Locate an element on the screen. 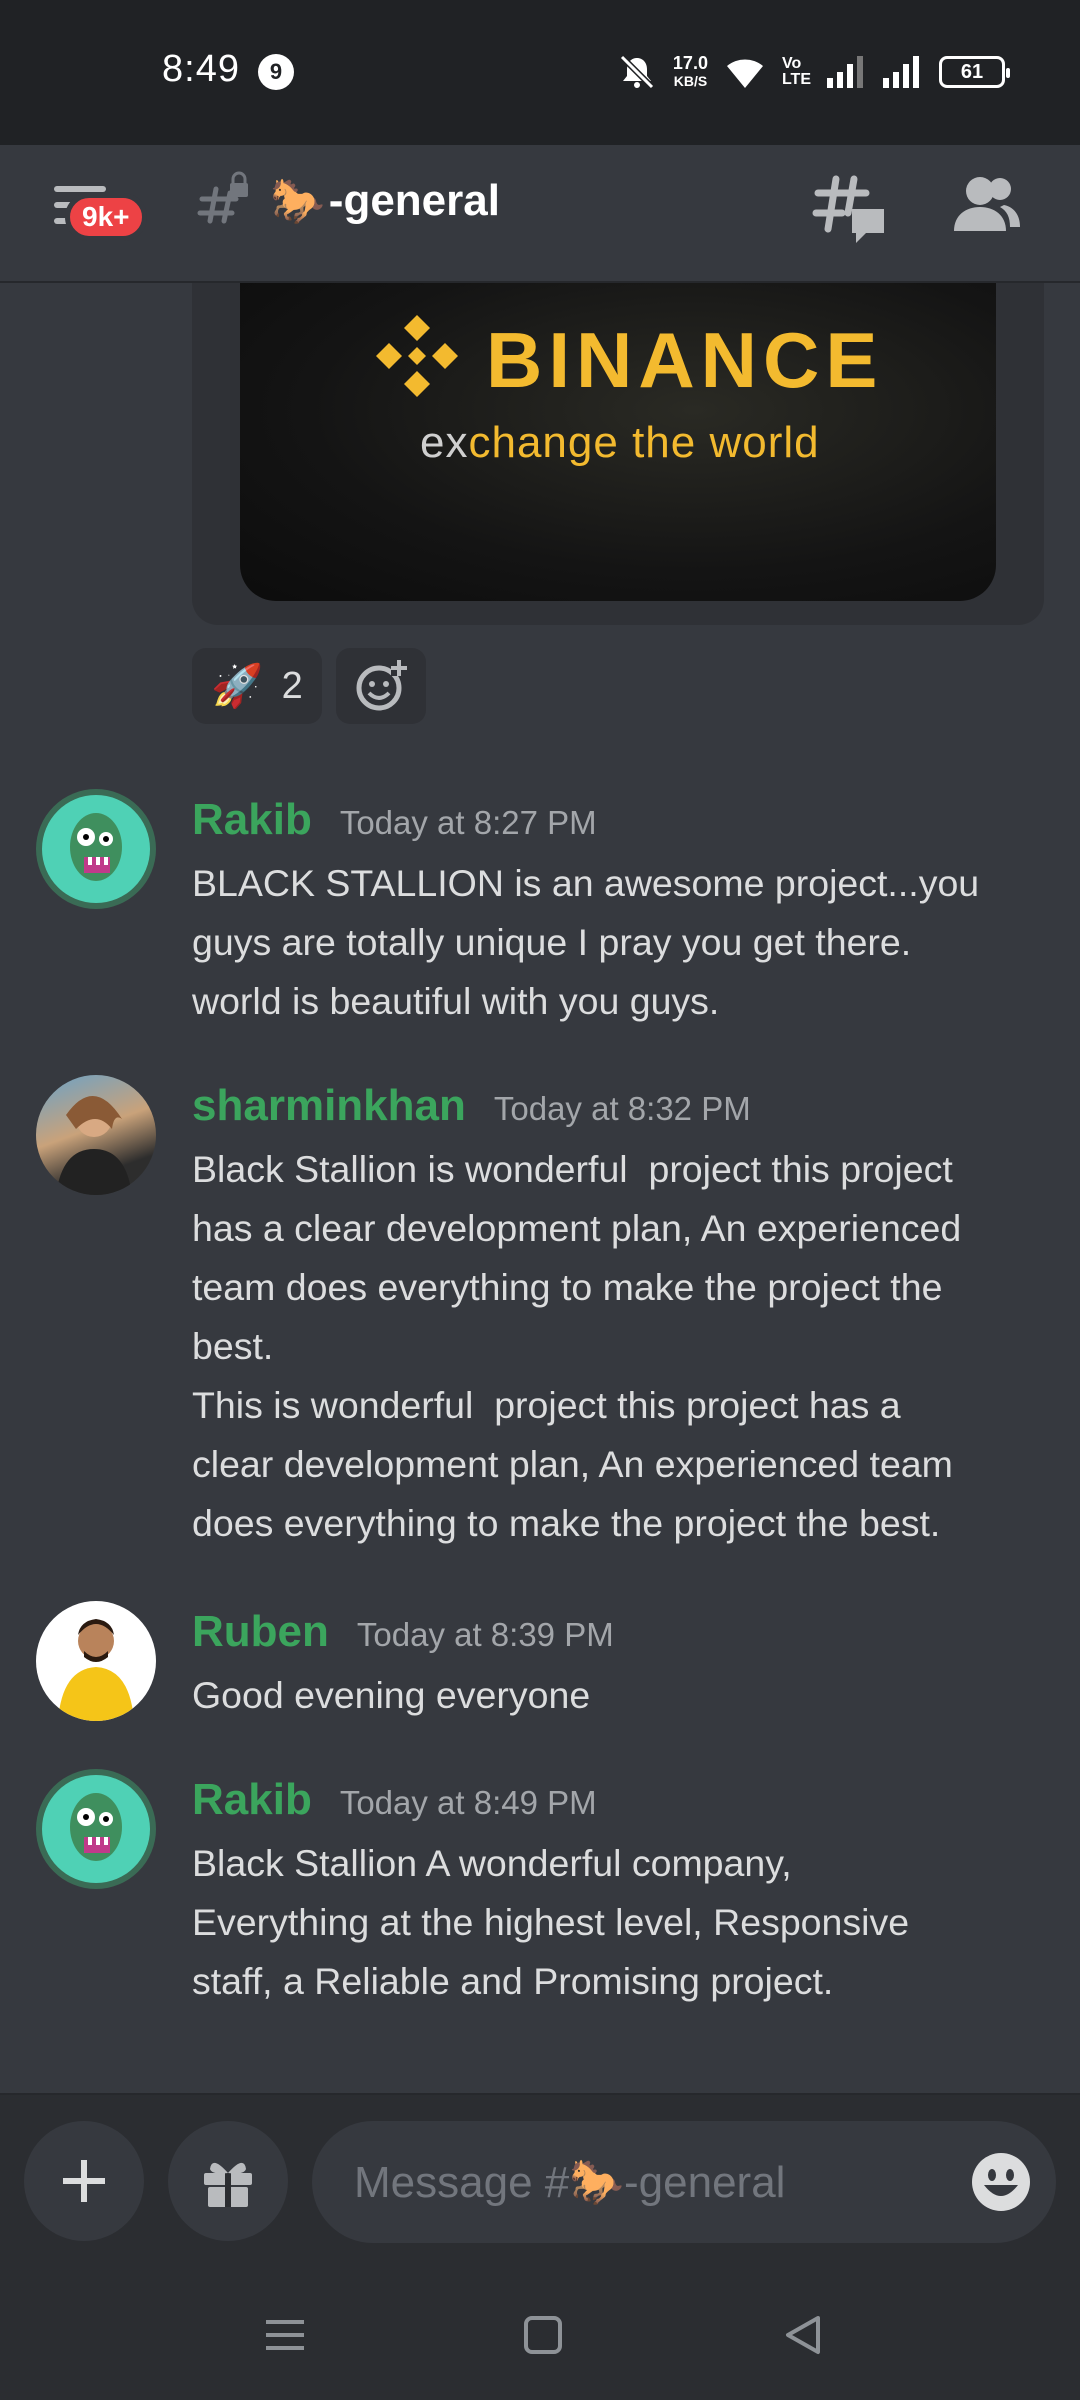  reaction-emoji: 🚀 is located at coordinates (237, 685).